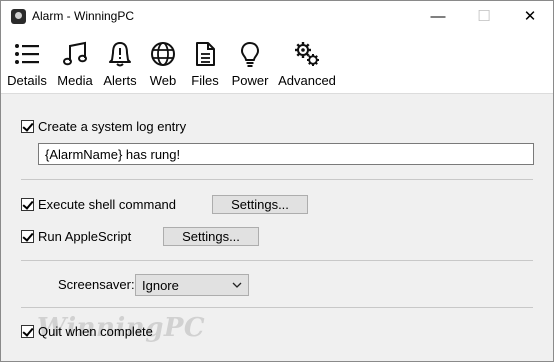 The width and height of the screenshot is (554, 362). I want to click on minimize-button: —, so click(438, 16).